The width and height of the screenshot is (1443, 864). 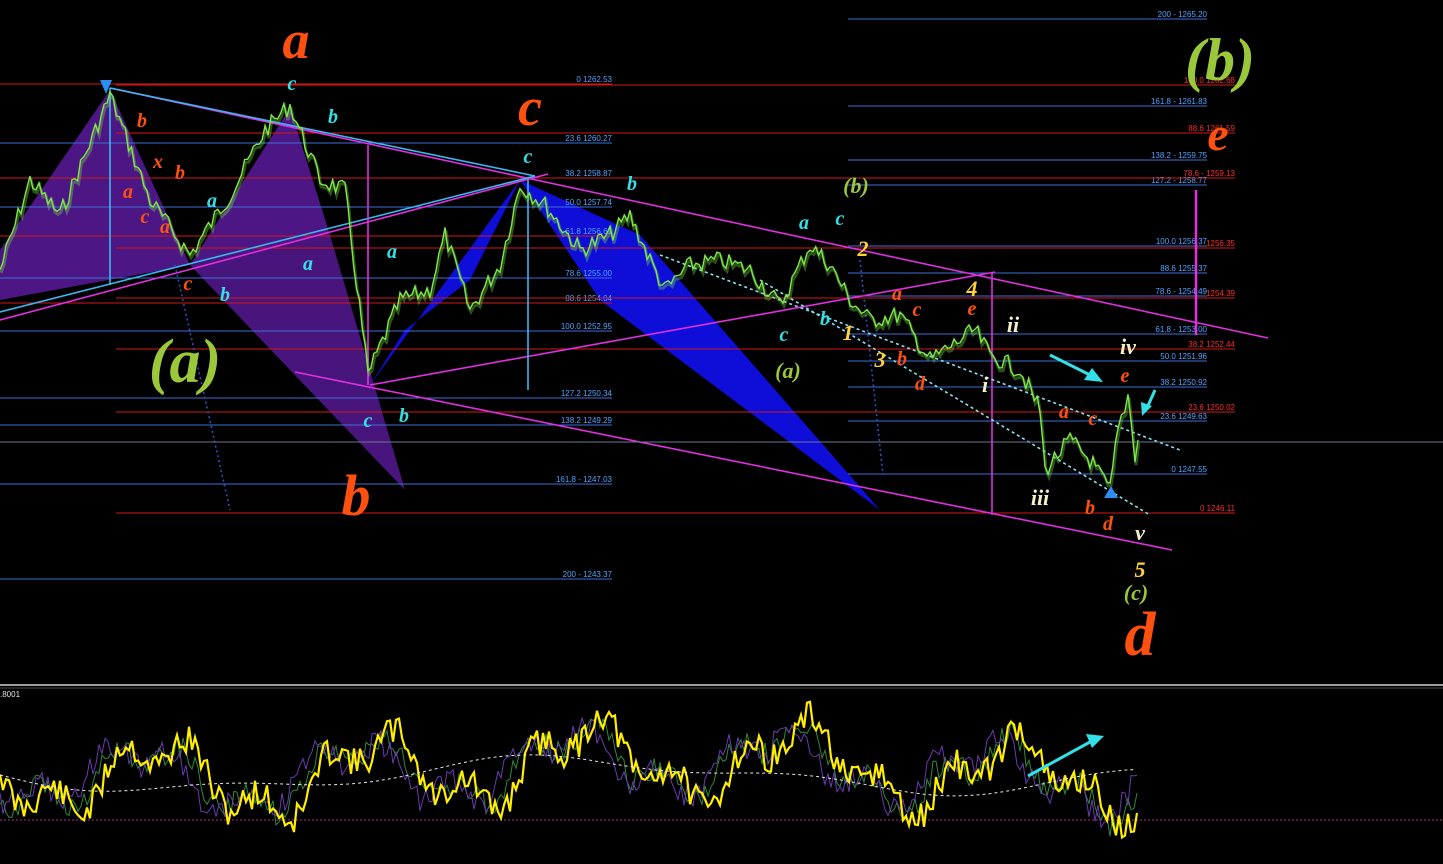 I want to click on wave-label-number-2: 2, so click(x=863, y=248).